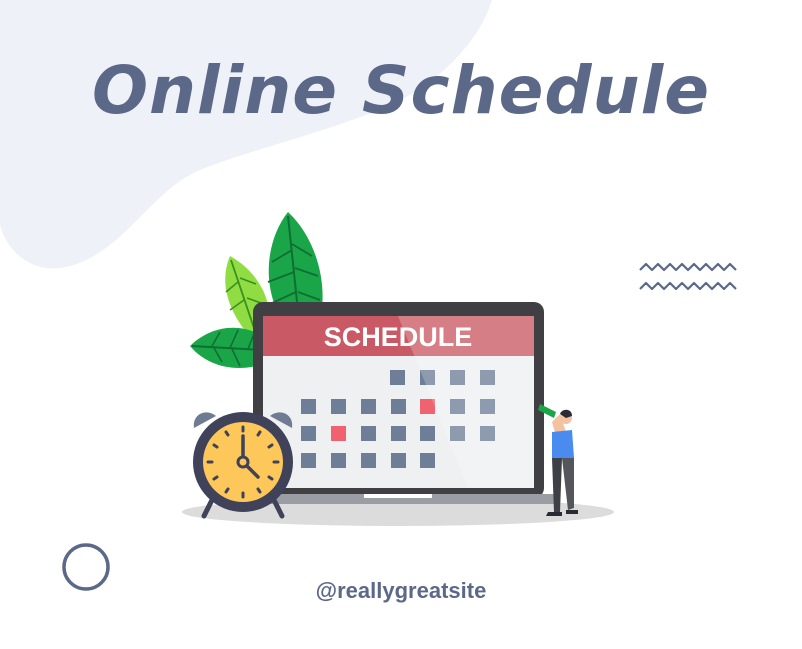 This screenshot has width=802, height=649. I want to click on site-handle: @reallygreatsite, so click(401, 590).